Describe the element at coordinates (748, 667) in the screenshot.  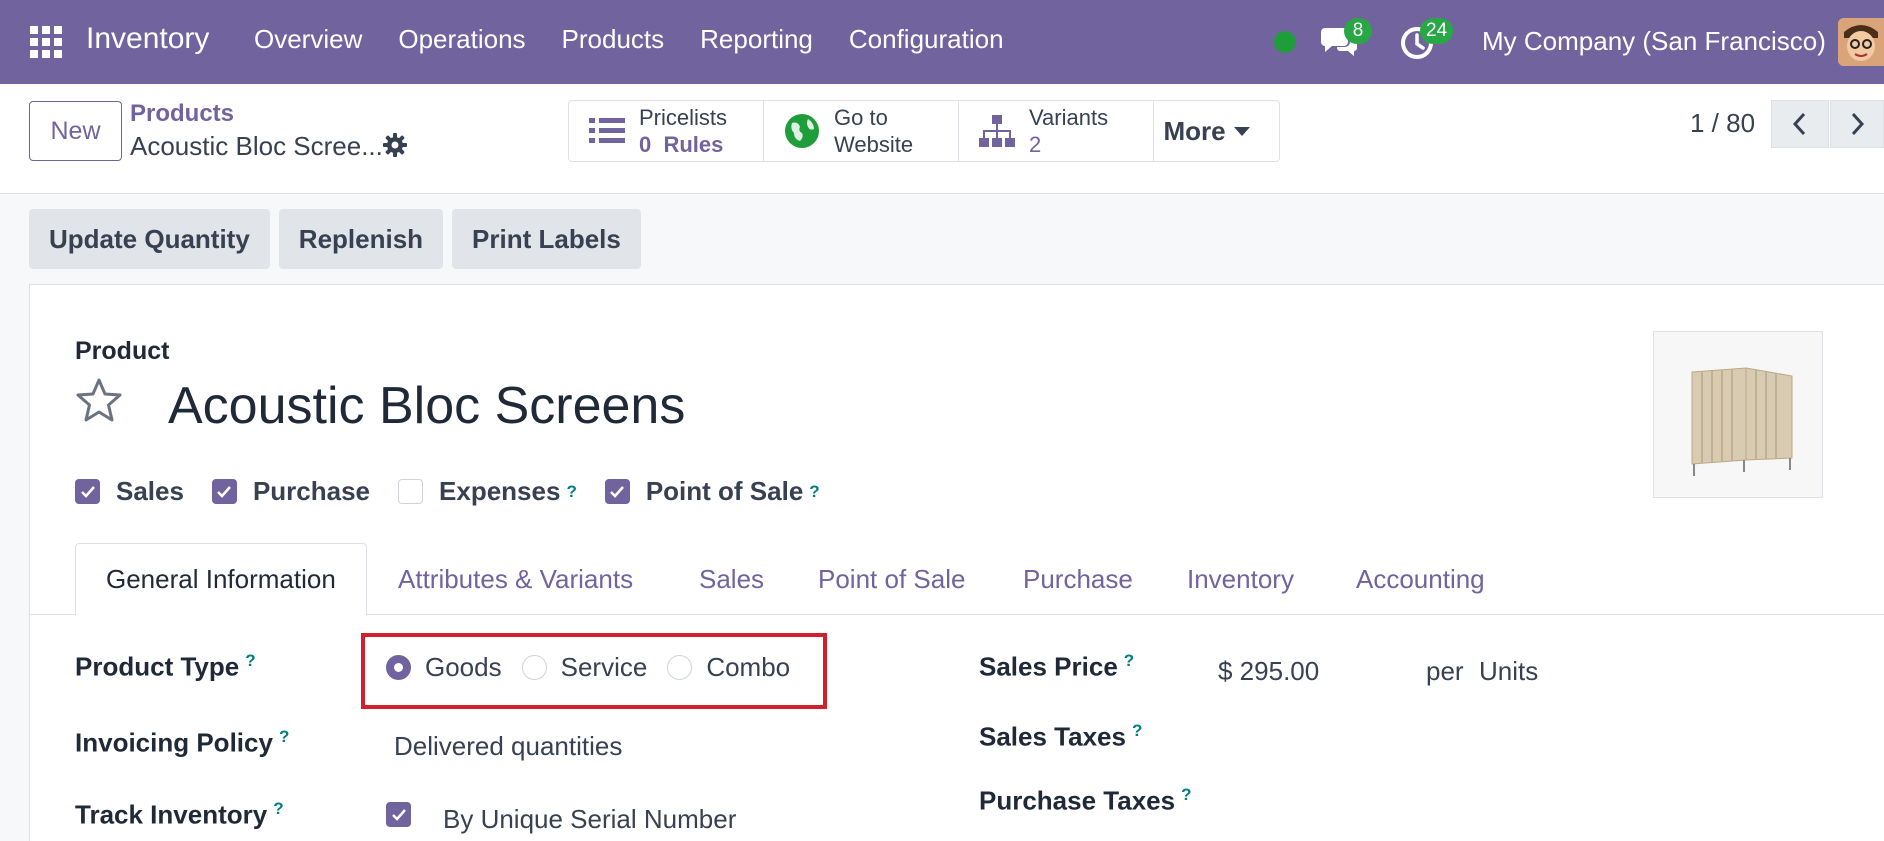
I see `product-type-combo-label: Combo` at that location.